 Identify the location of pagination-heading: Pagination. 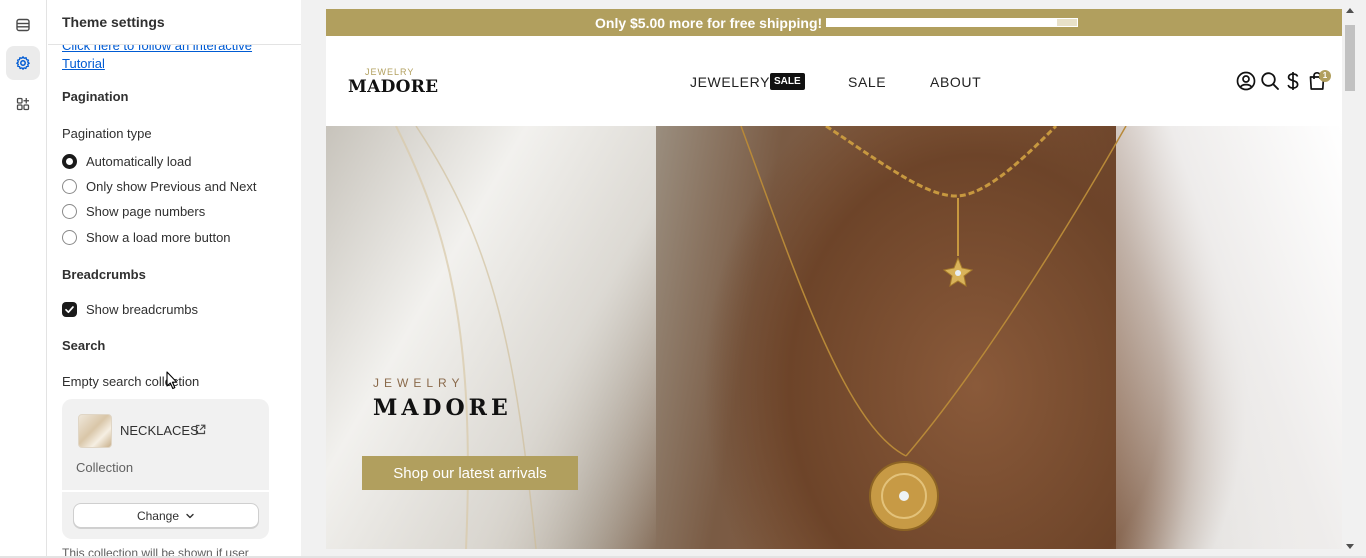
(95, 96).